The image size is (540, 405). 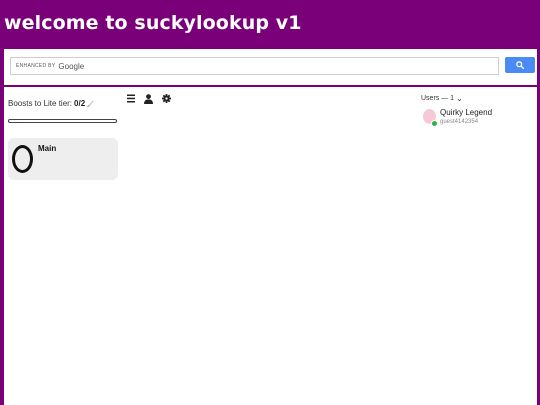 What do you see at coordinates (40, 103) in the screenshot?
I see `boosts-label: Boosts to Lite tier:` at bounding box center [40, 103].